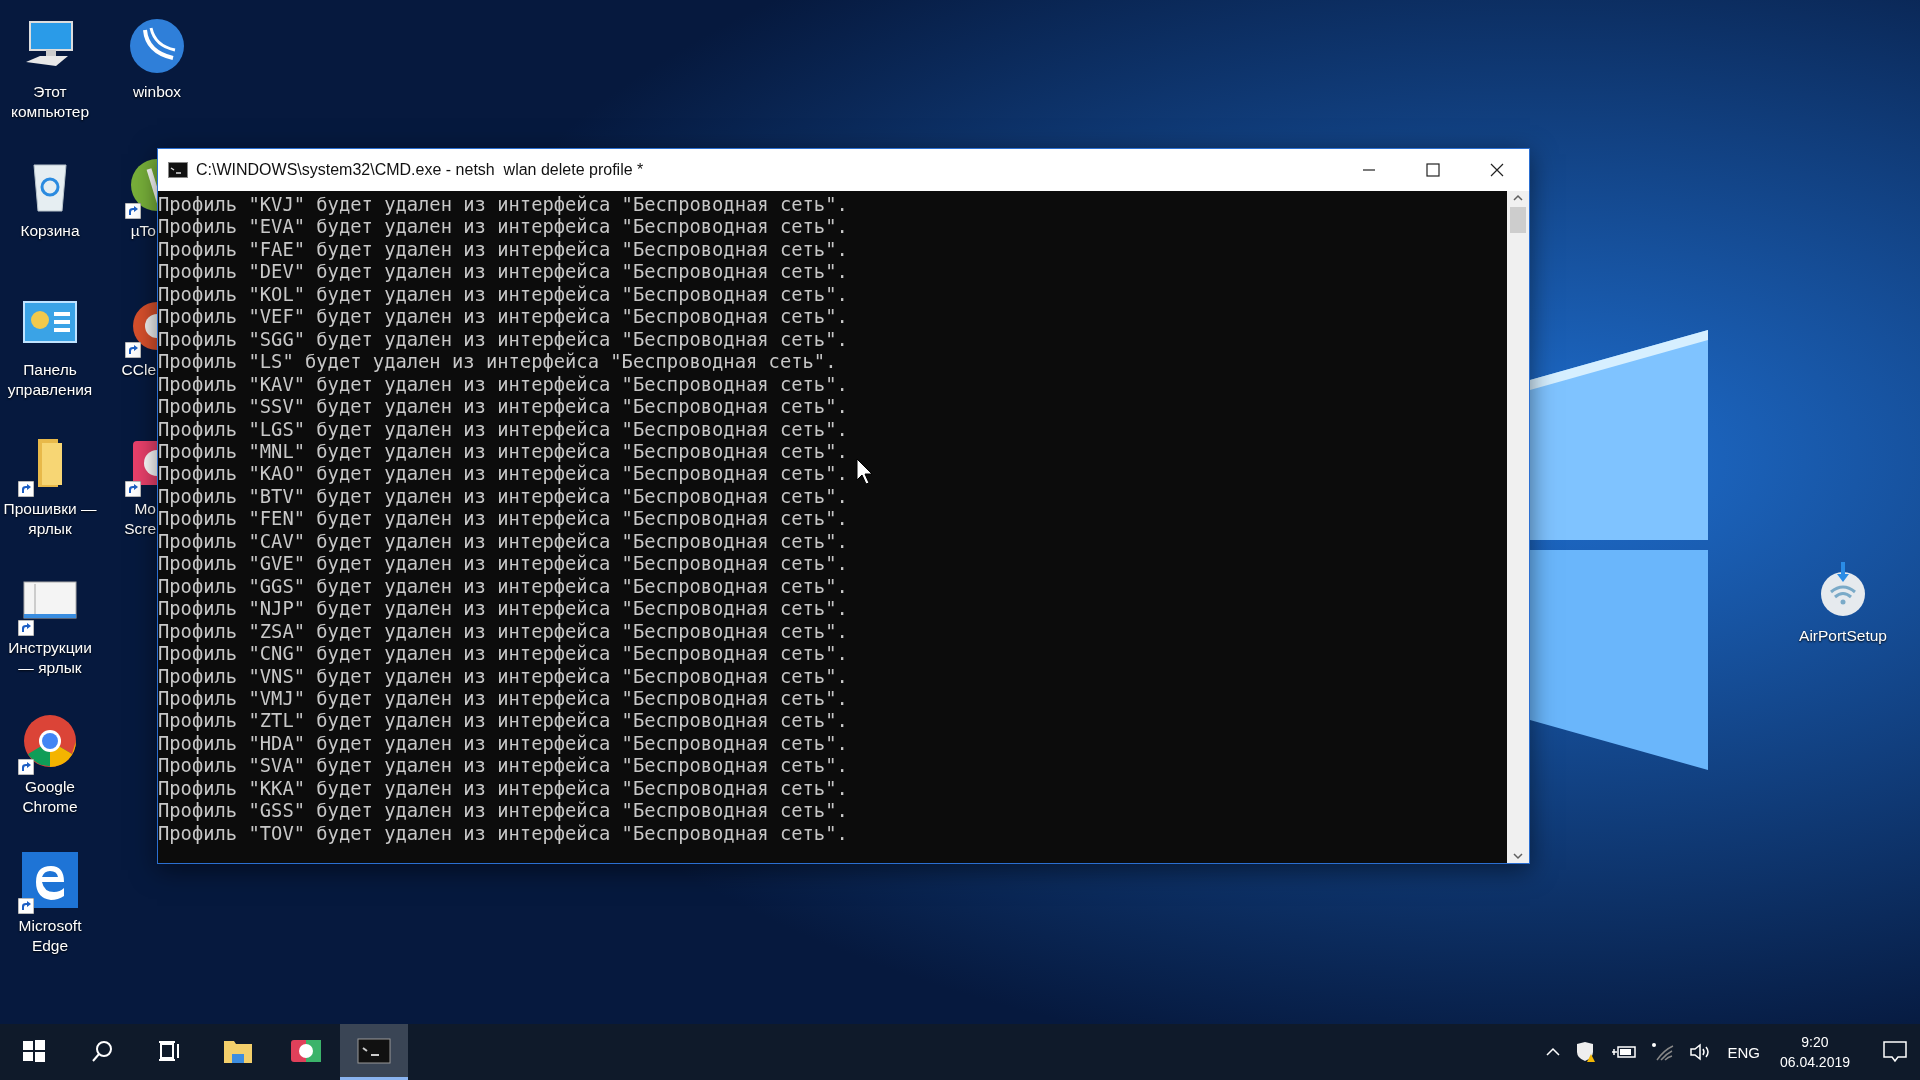 The width and height of the screenshot is (1920, 1080). I want to click on console-line: Профиль "NJP" будет удален из интерфейса "Беспроводная сеть"., so click(503, 609).